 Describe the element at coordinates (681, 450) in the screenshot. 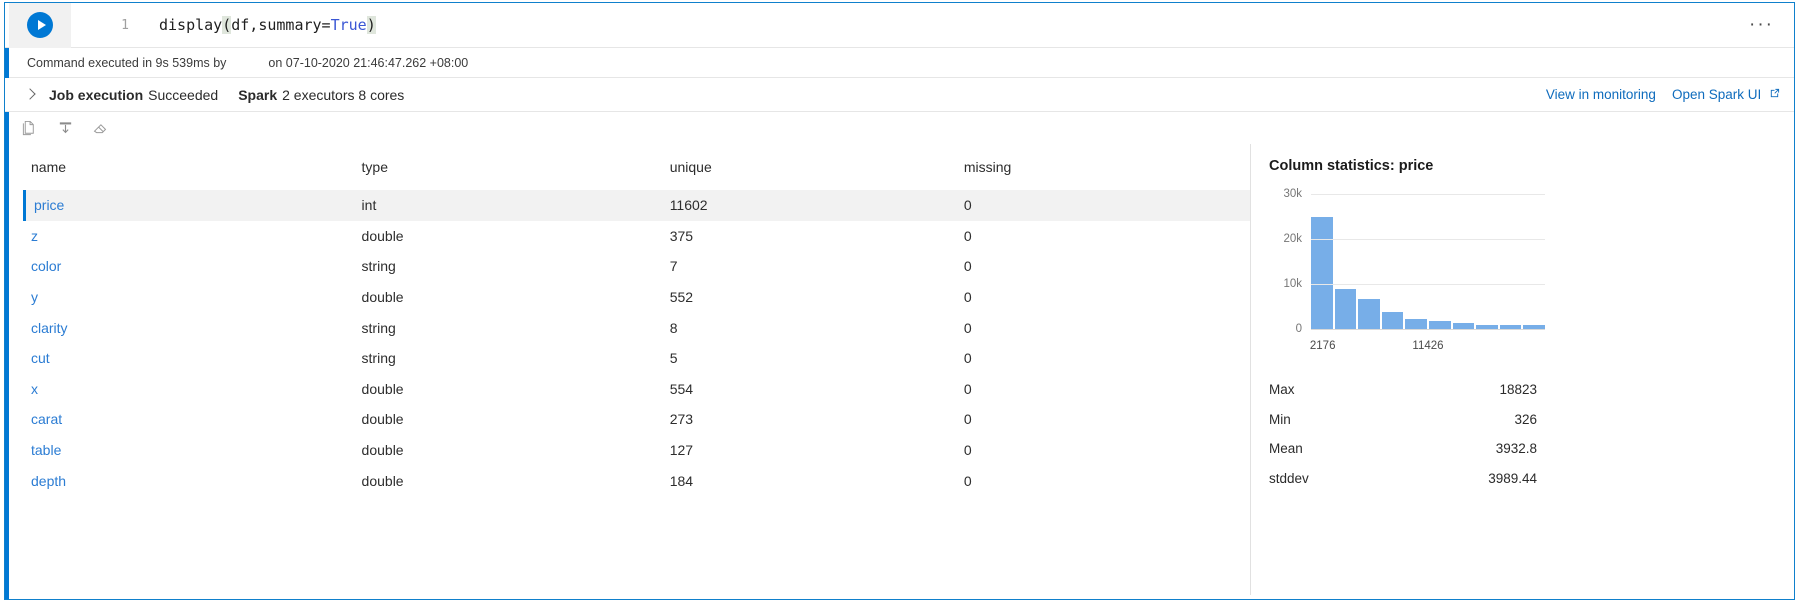

I see `cell-column-unique: 127` at that location.